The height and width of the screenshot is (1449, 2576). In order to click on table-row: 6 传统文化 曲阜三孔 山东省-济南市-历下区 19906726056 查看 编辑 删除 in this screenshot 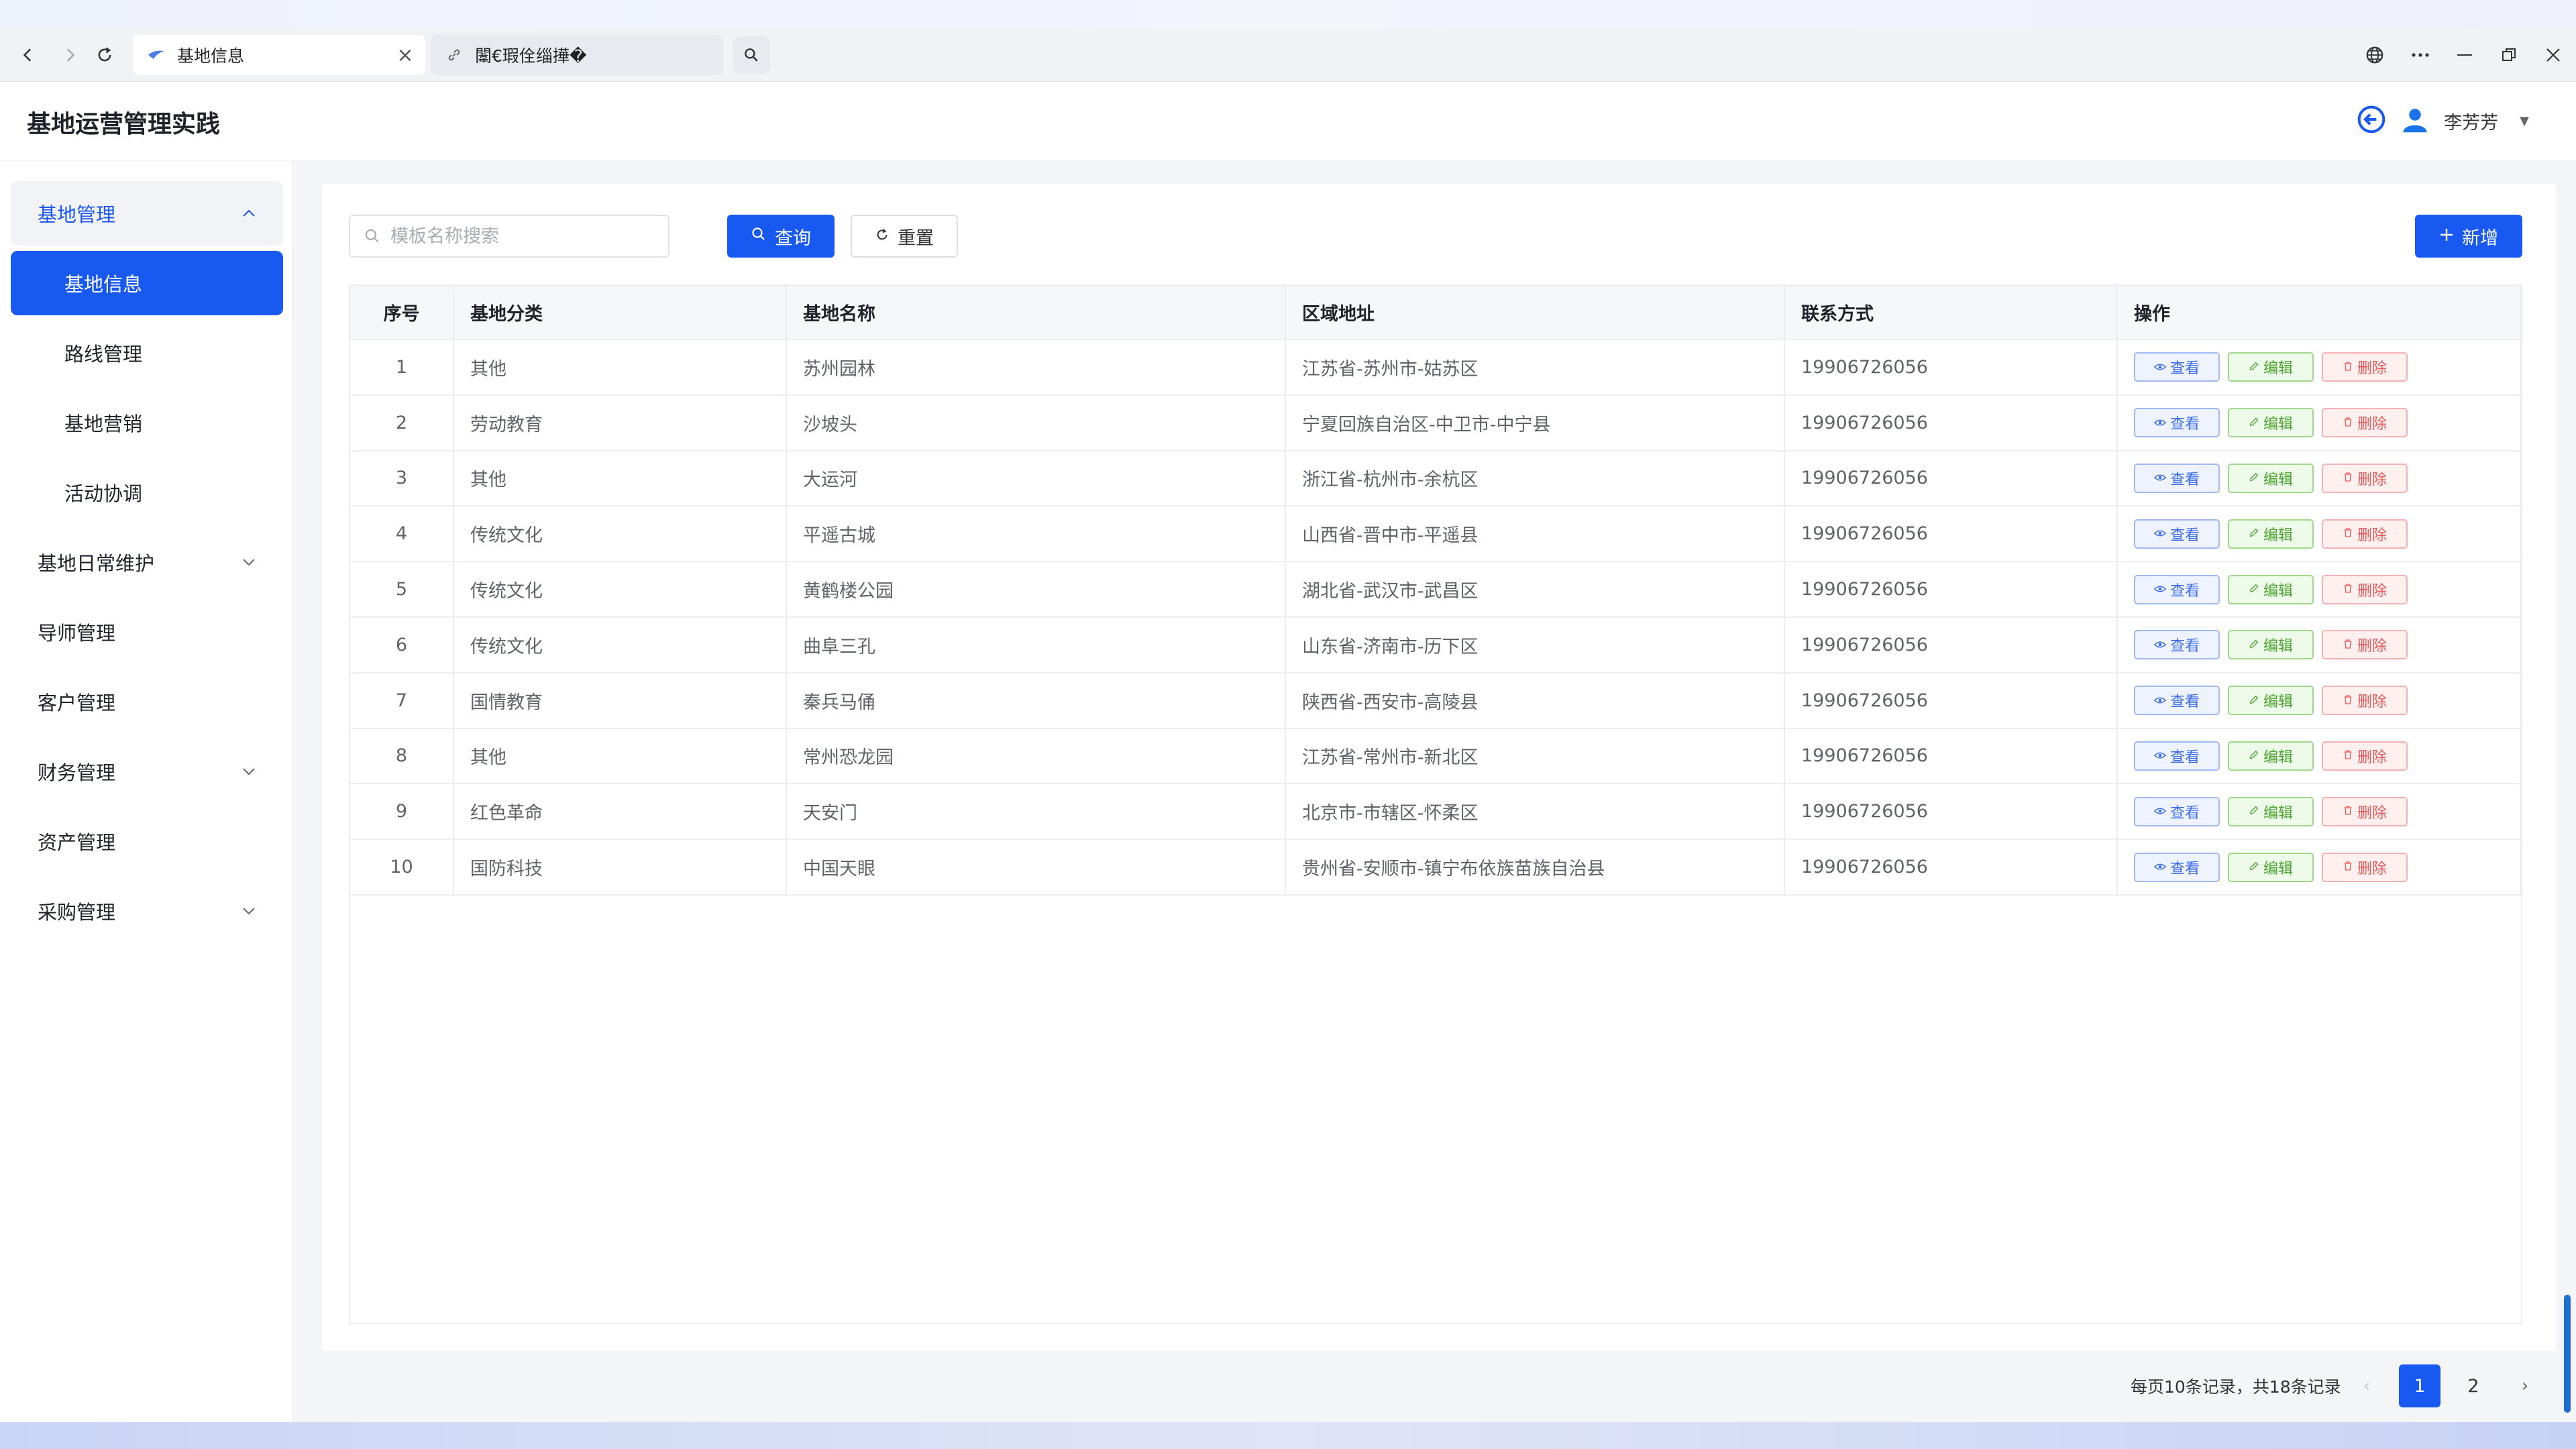, I will do `click(1436, 645)`.